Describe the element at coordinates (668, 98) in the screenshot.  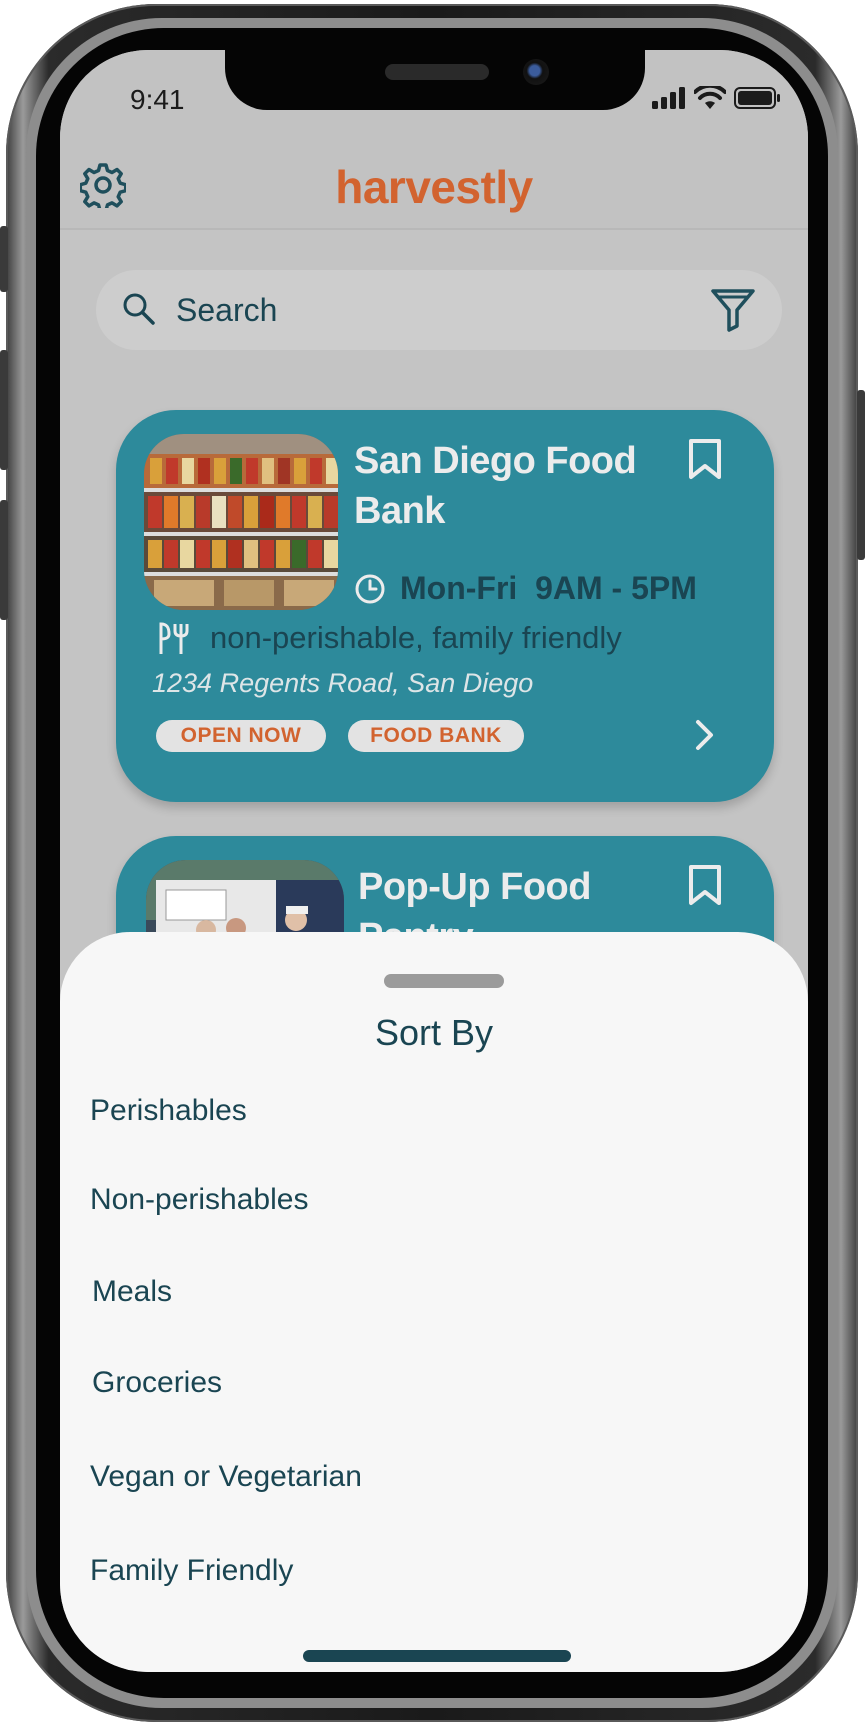
I see `signal-icon` at that location.